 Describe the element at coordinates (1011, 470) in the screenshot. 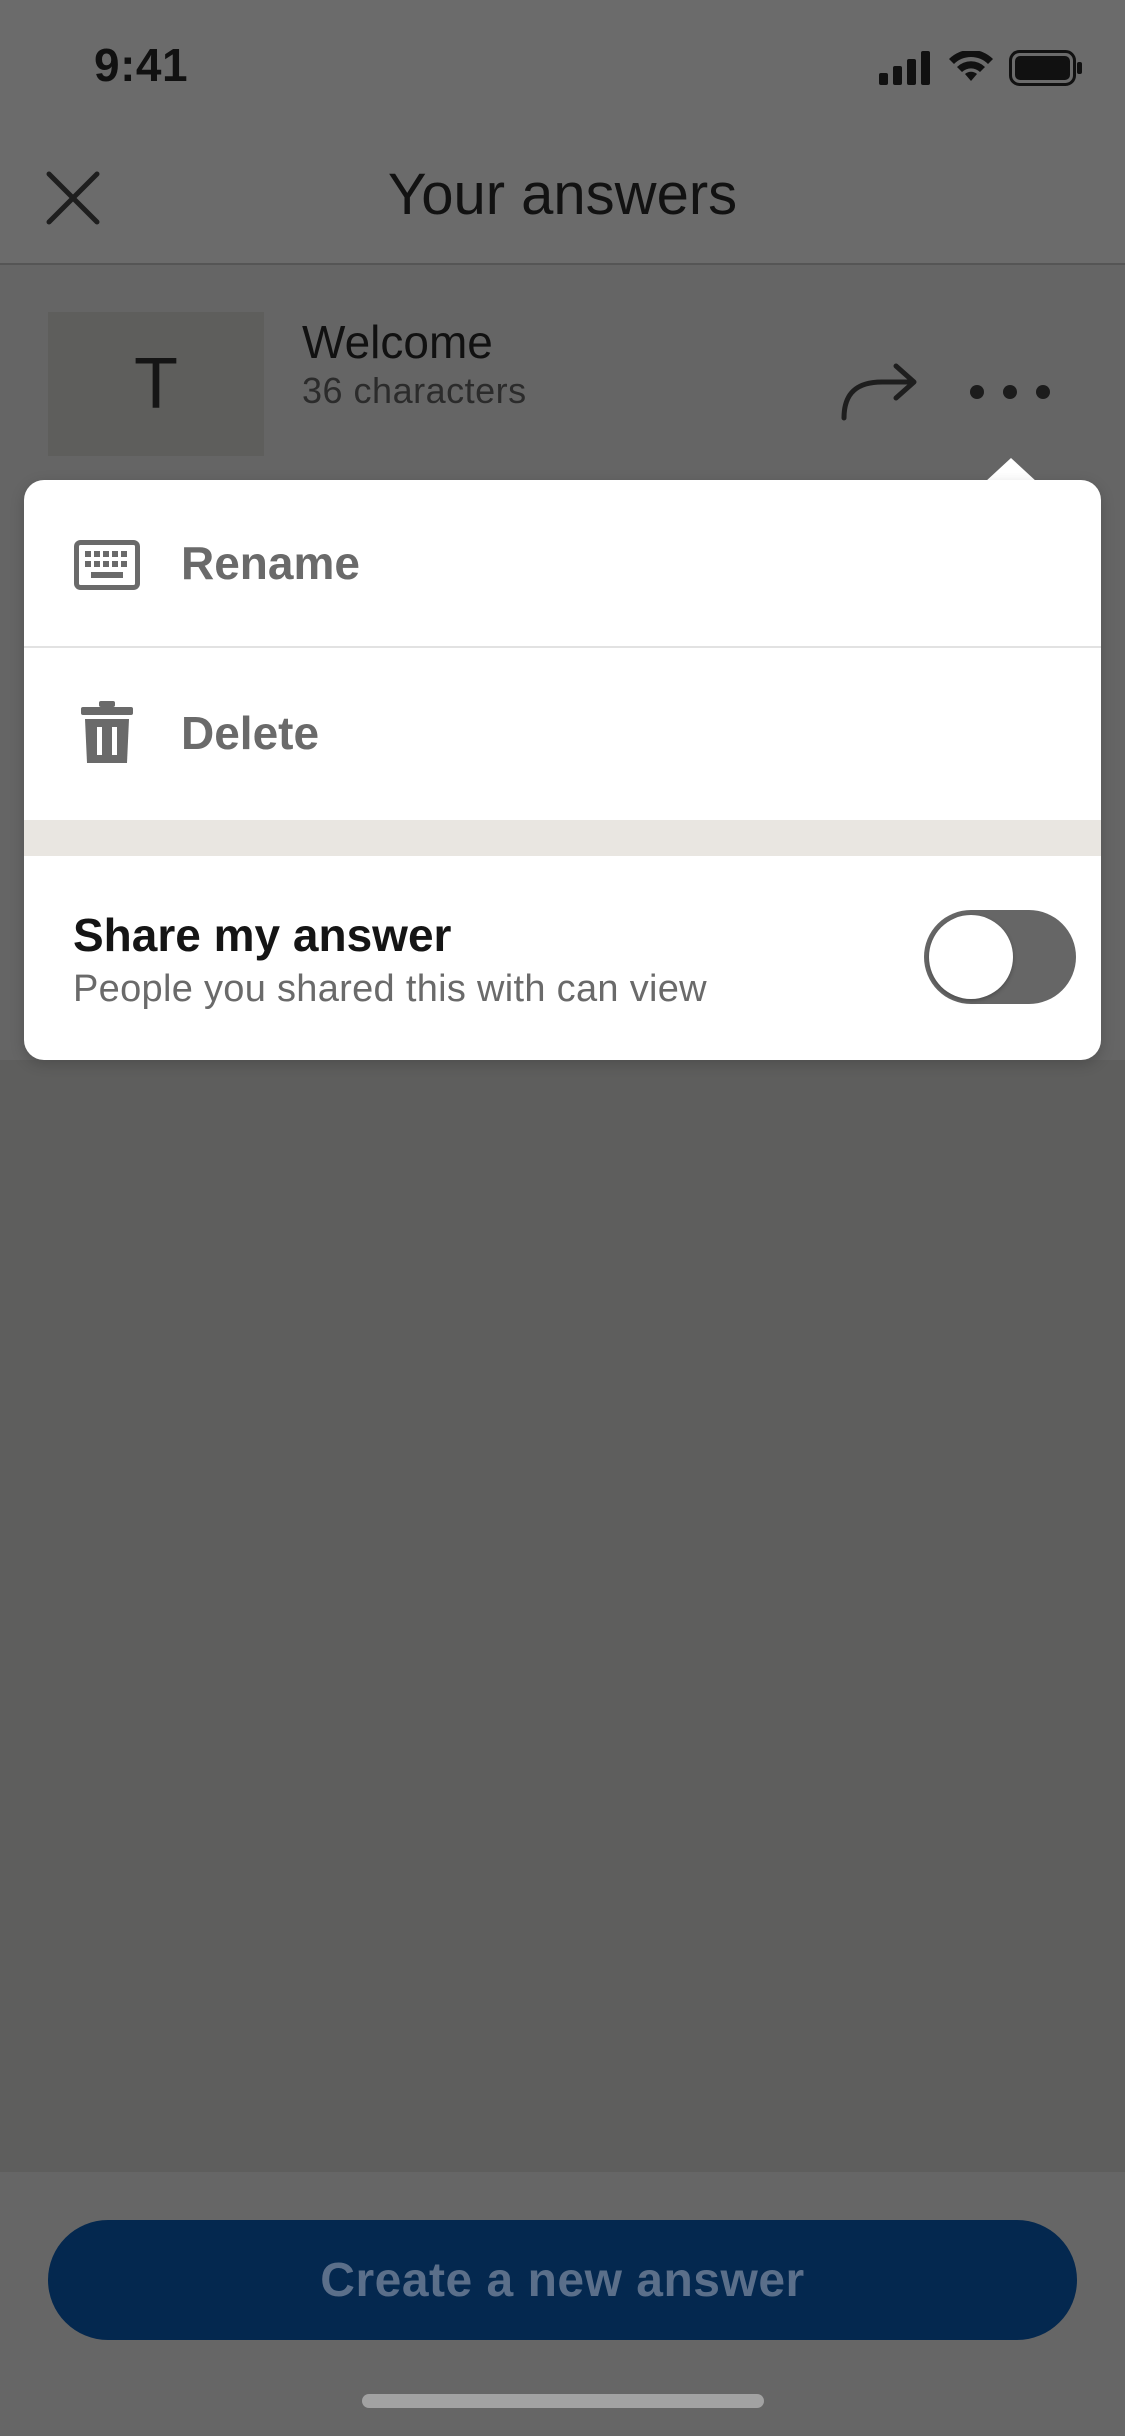

I see `popover-arrow` at that location.